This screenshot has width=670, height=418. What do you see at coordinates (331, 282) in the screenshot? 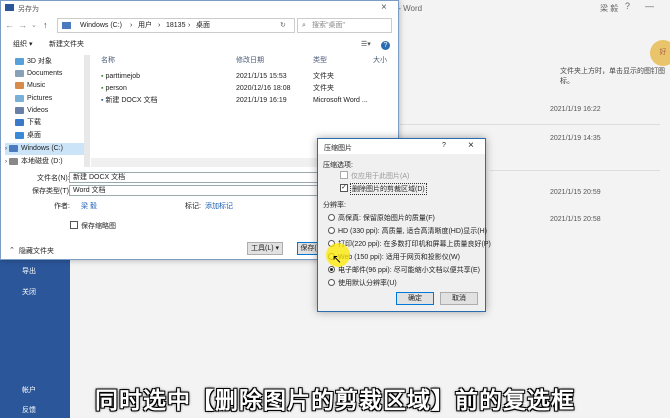
I see `radio-default` at bounding box center [331, 282].